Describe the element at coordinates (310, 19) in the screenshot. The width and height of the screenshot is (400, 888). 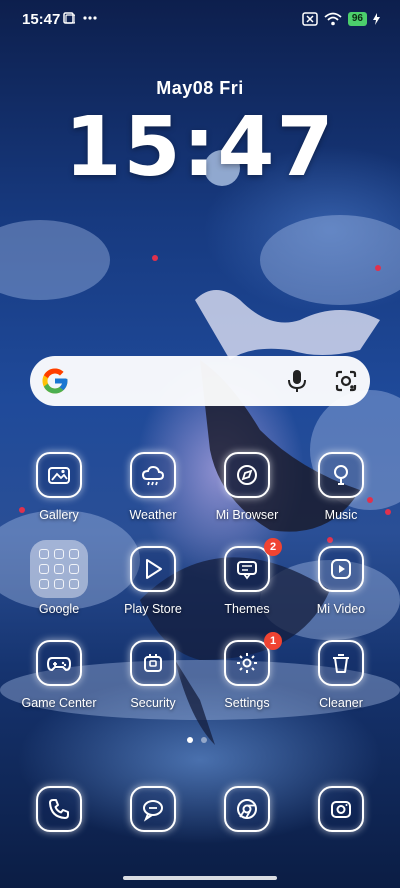
I see `sim-off-icon` at that location.